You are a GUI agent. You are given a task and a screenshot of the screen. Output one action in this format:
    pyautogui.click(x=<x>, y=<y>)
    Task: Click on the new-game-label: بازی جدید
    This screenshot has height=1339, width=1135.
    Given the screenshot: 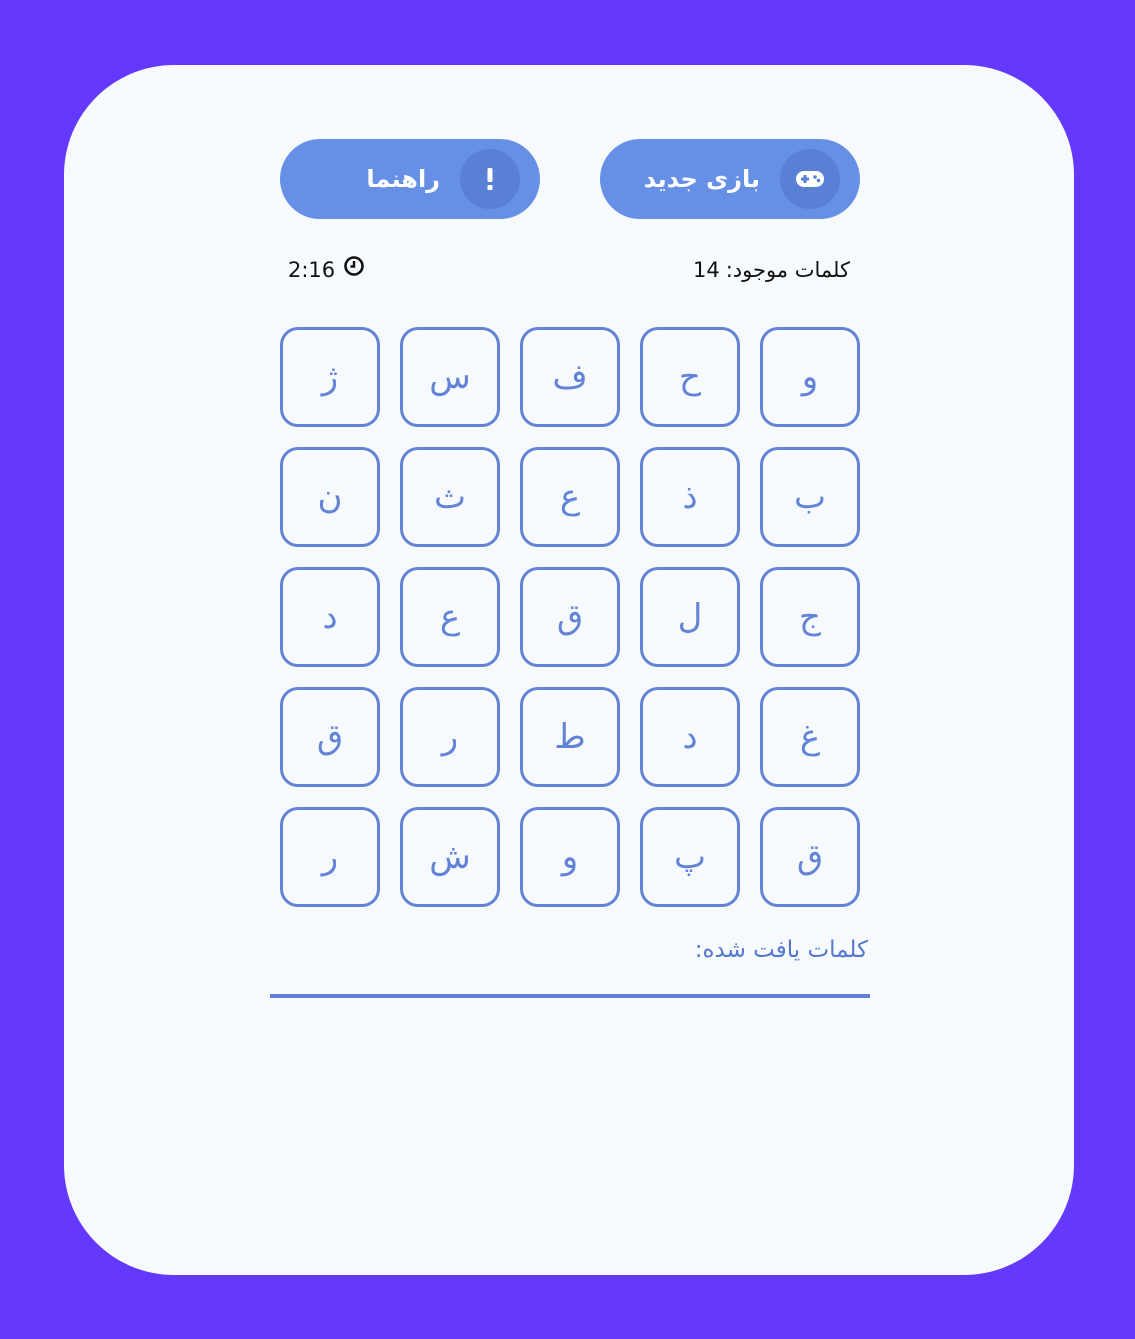 What is the action you would take?
    pyautogui.click(x=701, y=179)
    